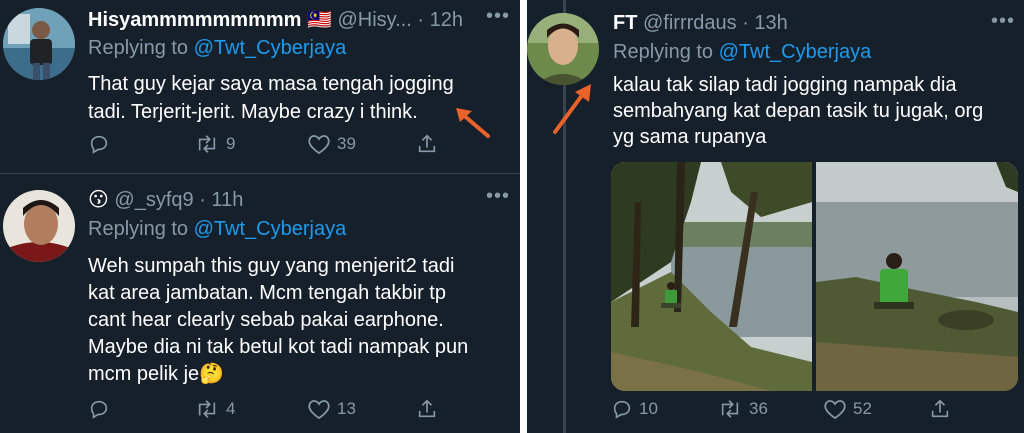  Describe the element at coordinates (847, 409) in the screenshot. I see `like-button: 52` at that location.